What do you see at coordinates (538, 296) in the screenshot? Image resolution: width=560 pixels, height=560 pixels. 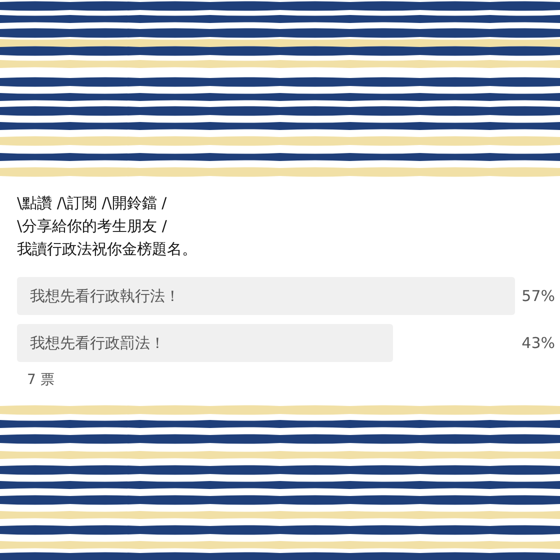 I see `percentage: 57%` at bounding box center [538, 296].